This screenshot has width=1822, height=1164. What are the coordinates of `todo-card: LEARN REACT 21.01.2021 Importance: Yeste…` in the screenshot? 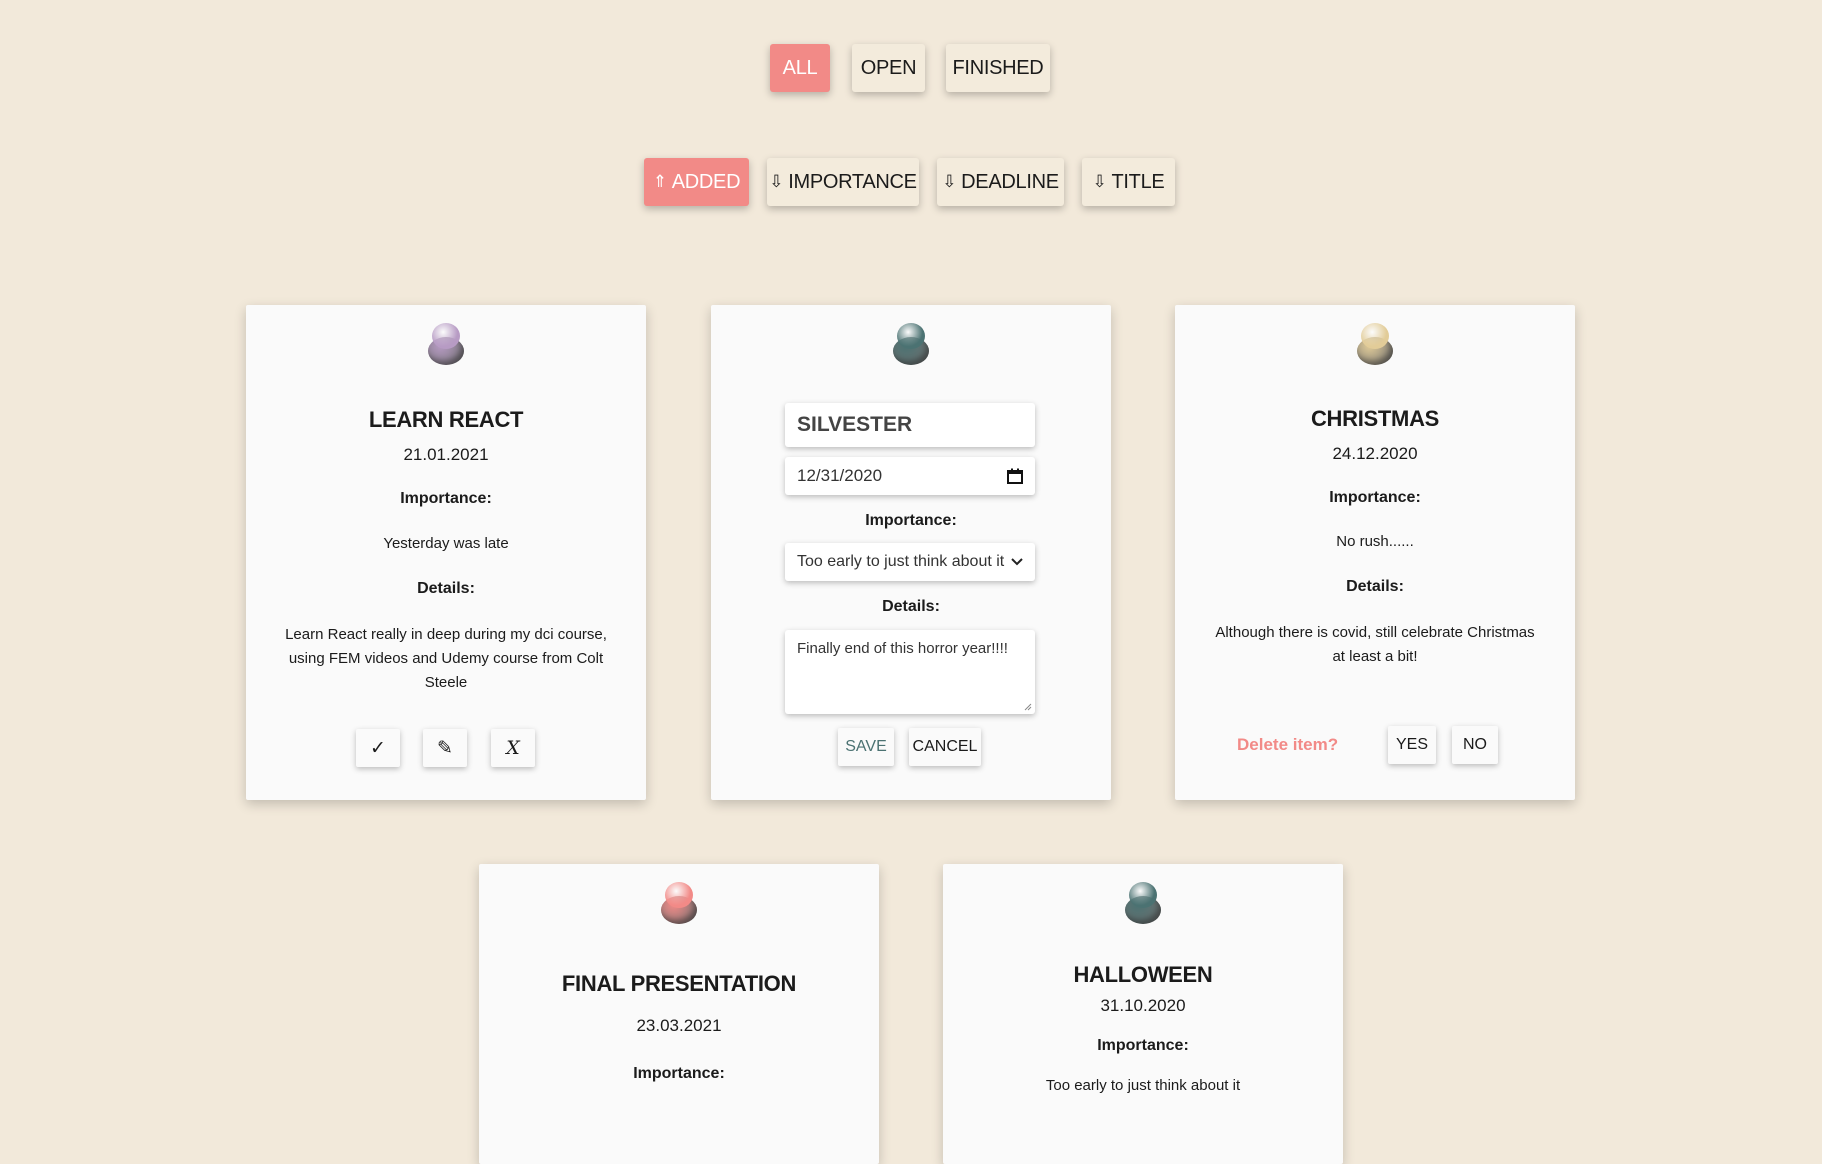 It's located at (446, 552).